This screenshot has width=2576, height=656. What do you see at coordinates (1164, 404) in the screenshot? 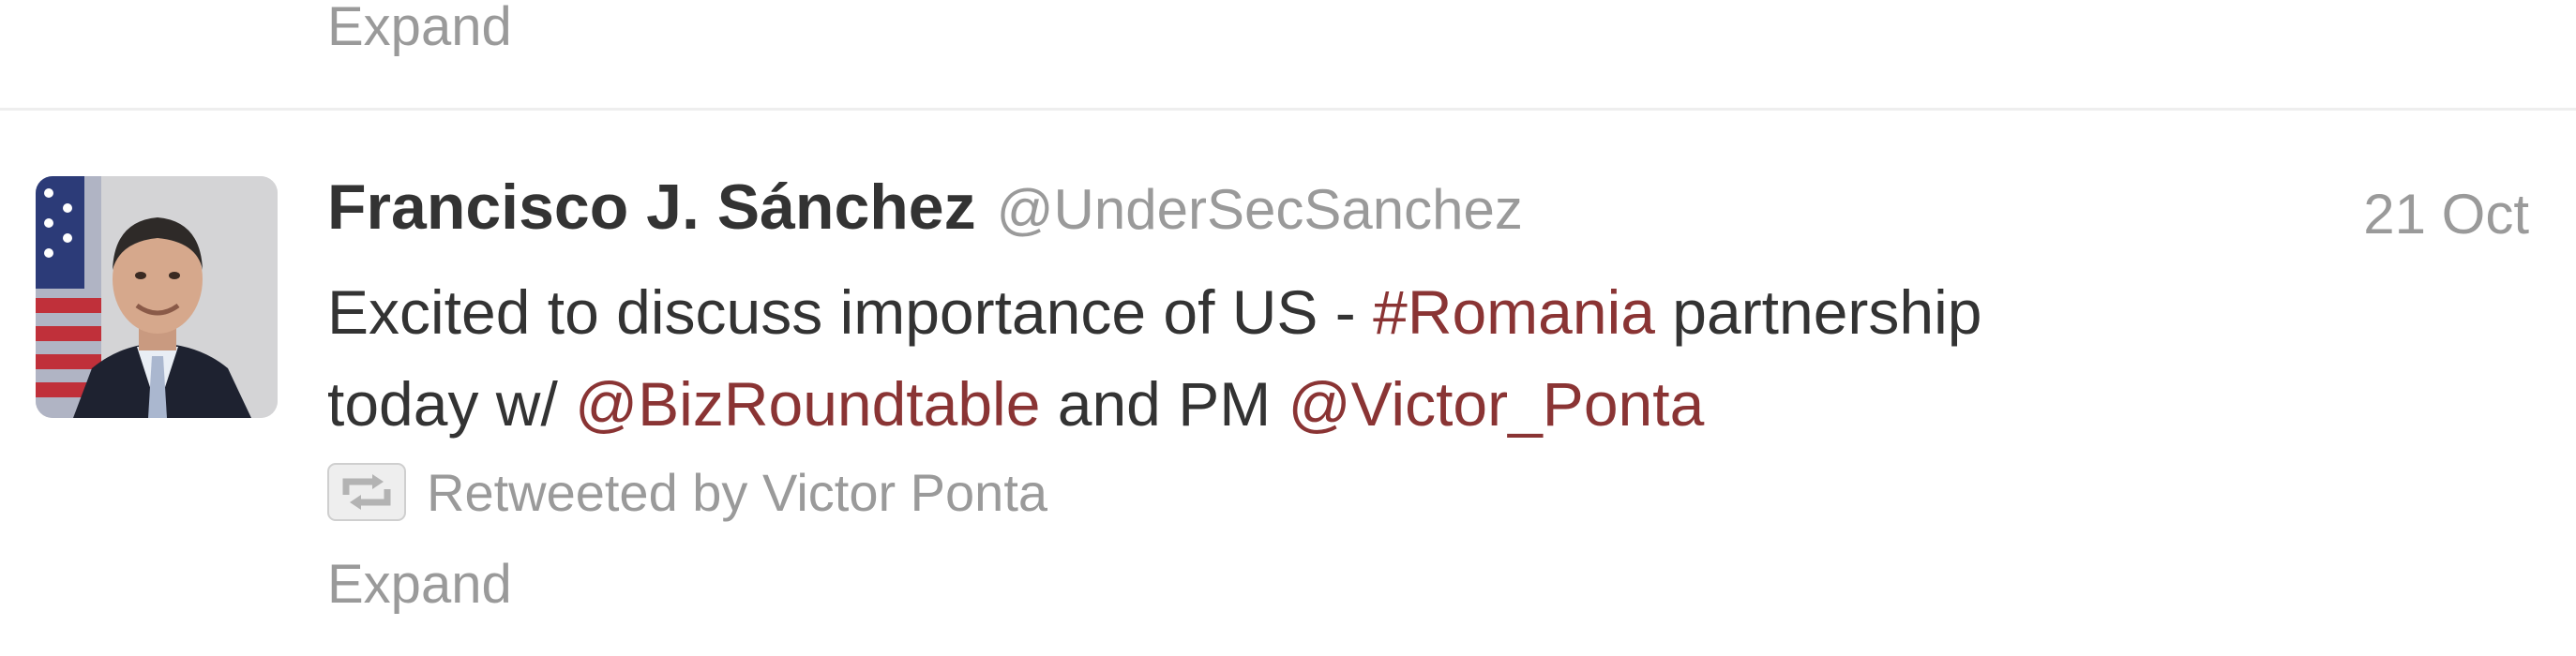
I see `tweet-text-segment: and PM` at bounding box center [1164, 404].